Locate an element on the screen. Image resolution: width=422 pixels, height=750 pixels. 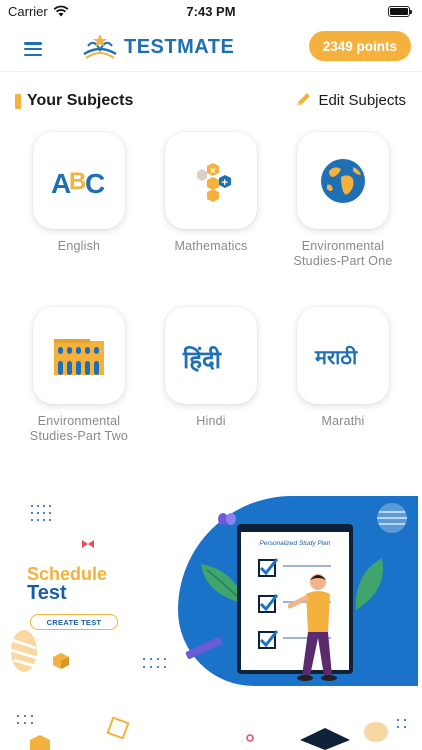
abc-letters-icon: A B C is located at coordinates (78, 183).